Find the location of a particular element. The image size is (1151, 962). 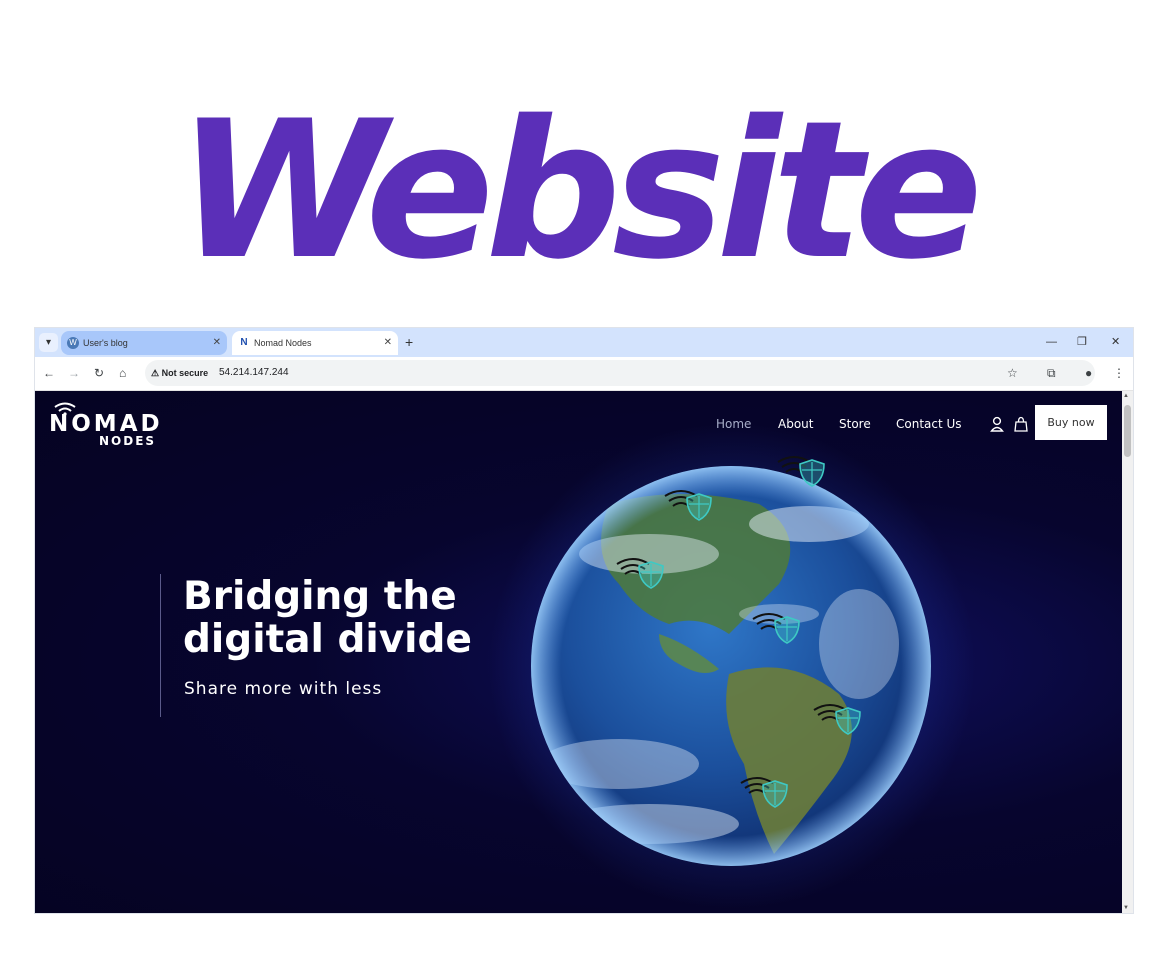

security-chip: ⚠ Not secure is located at coordinates (179, 373).